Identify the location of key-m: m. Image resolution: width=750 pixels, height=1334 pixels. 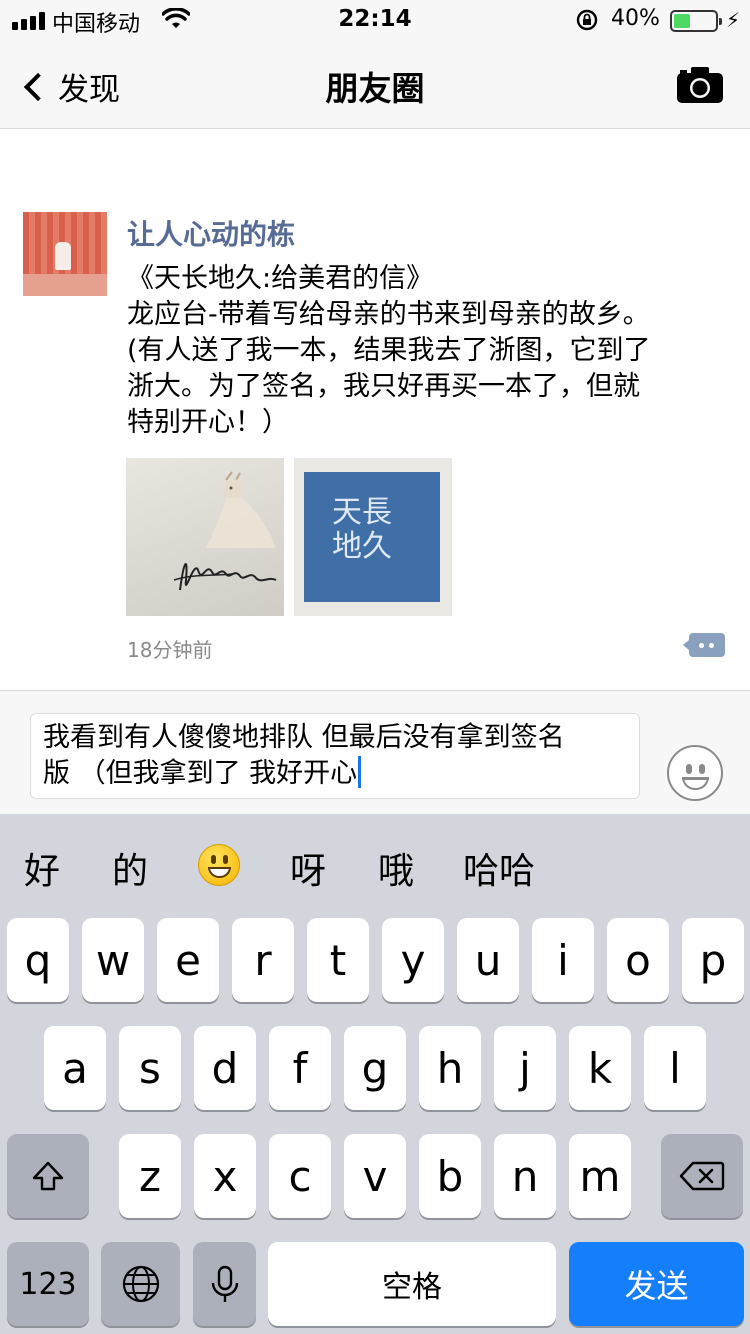
(600, 1176).